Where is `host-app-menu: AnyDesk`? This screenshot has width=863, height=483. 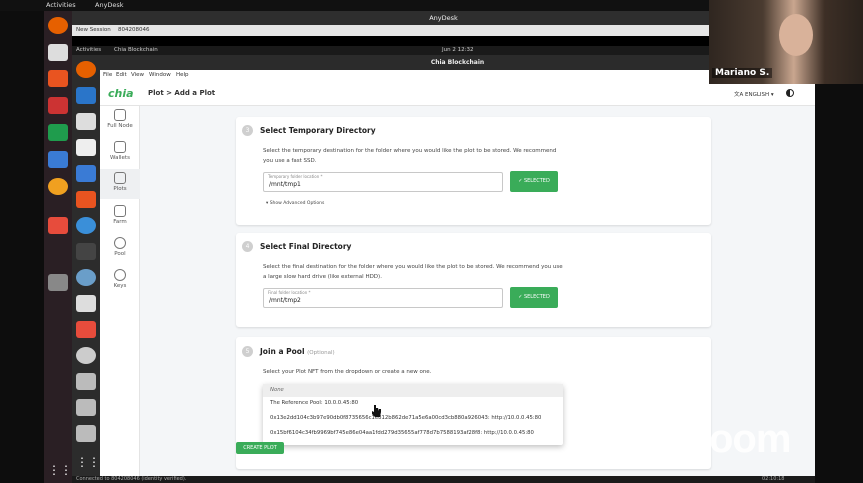 host-app-menu: AnyDesk is located at coordinates (109, 5).